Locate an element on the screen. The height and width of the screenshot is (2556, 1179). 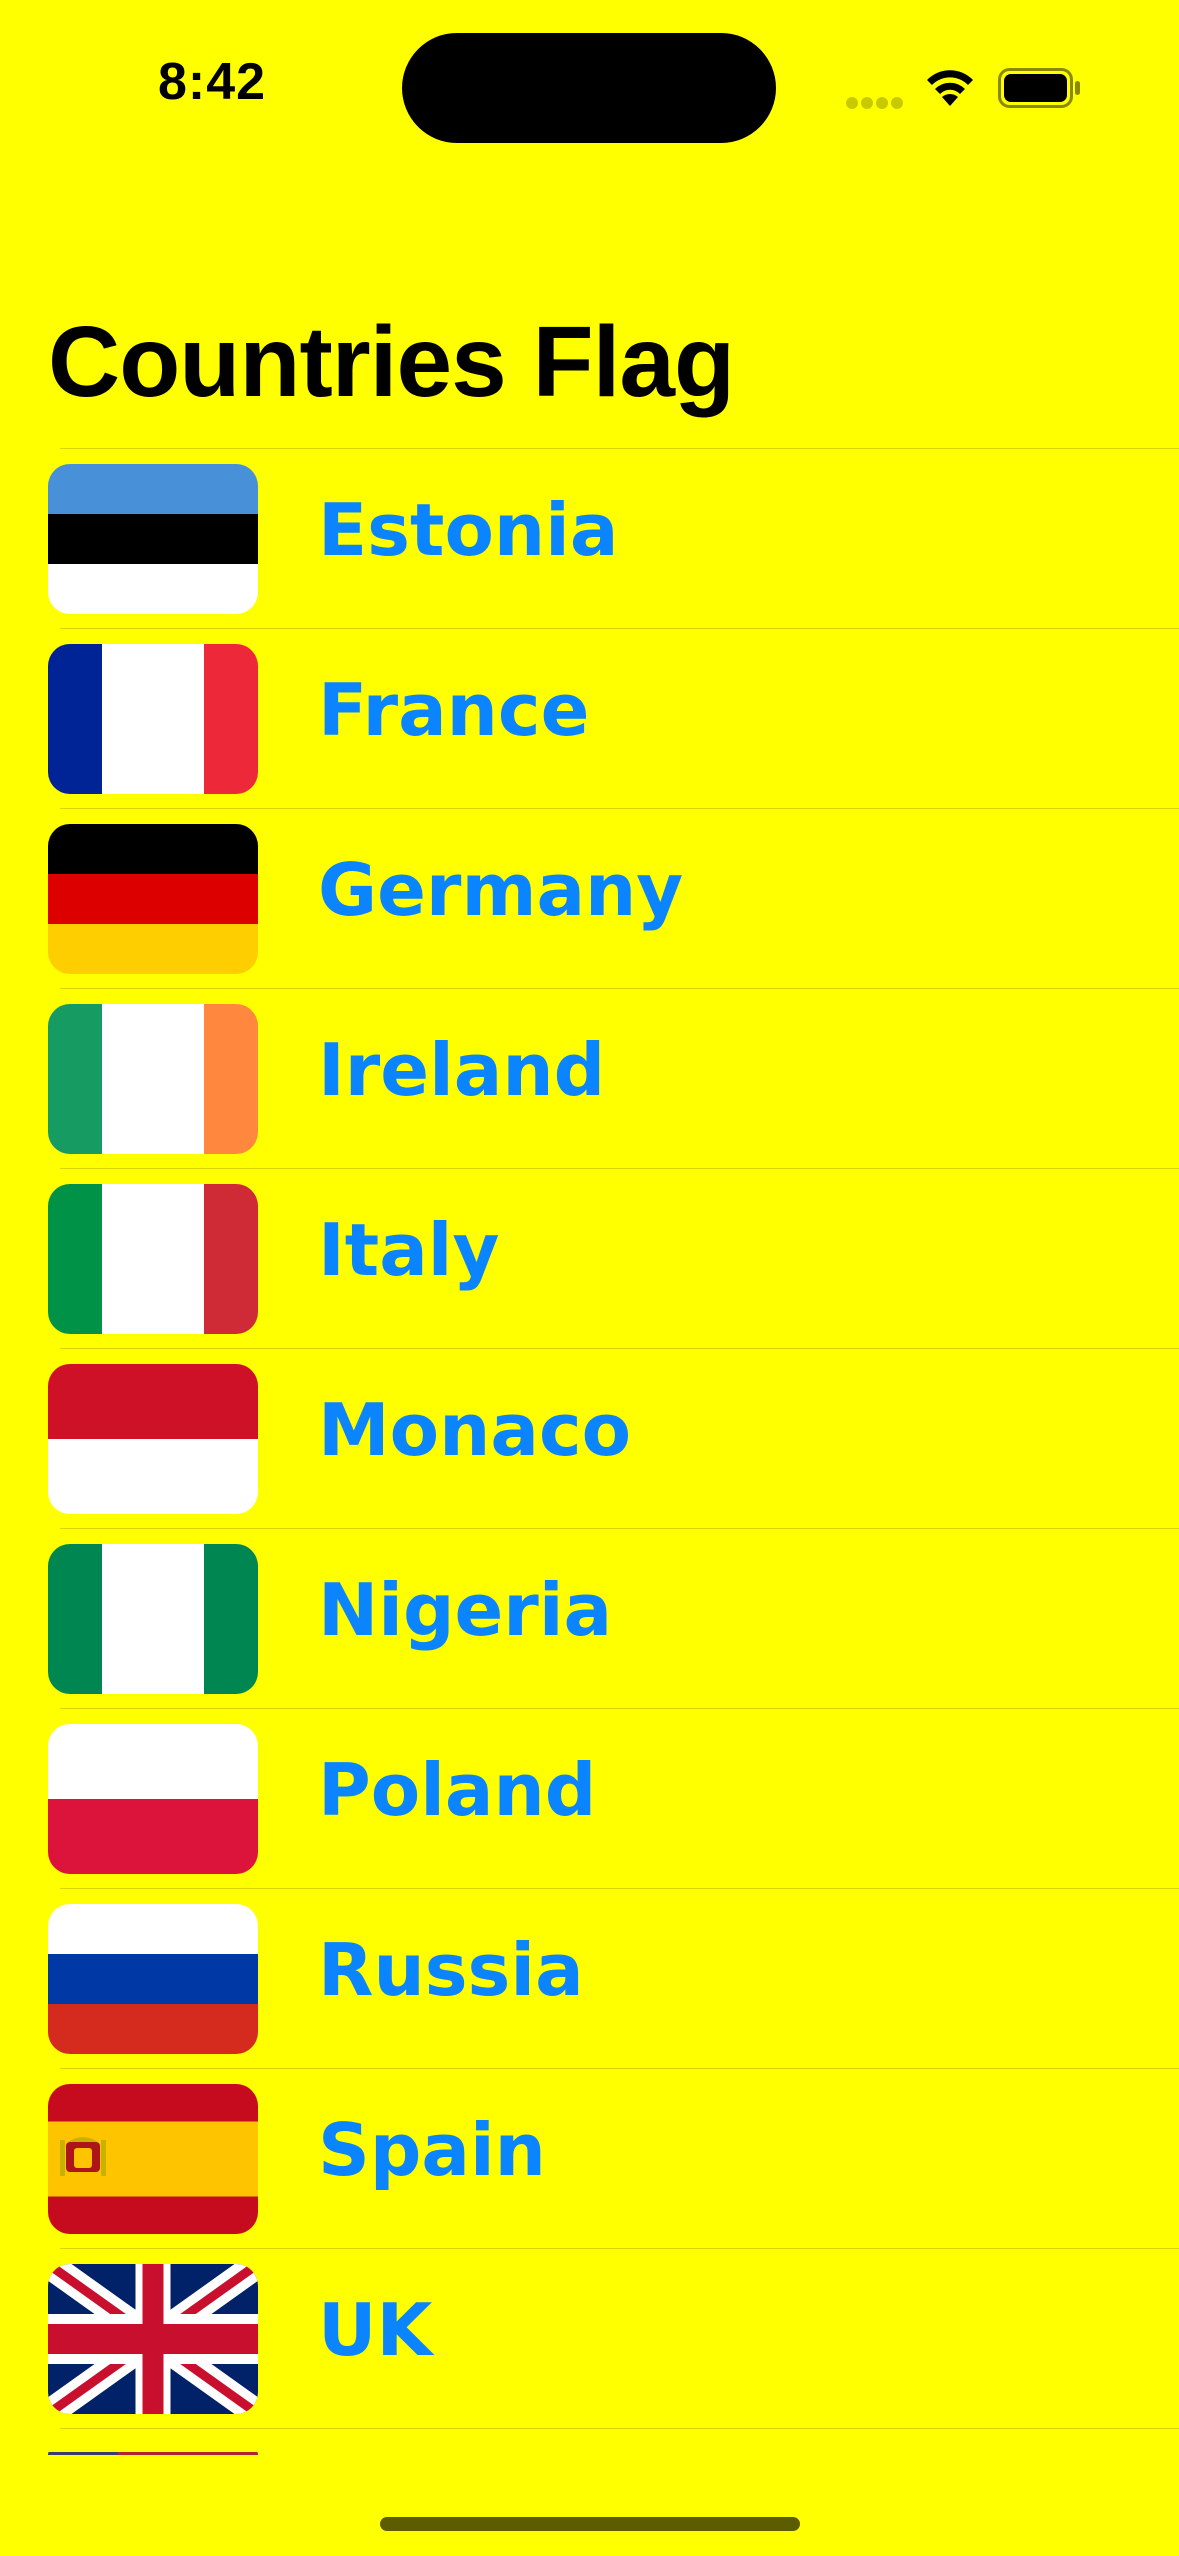
list-item: Estonia is located at coordinates (589, 538).